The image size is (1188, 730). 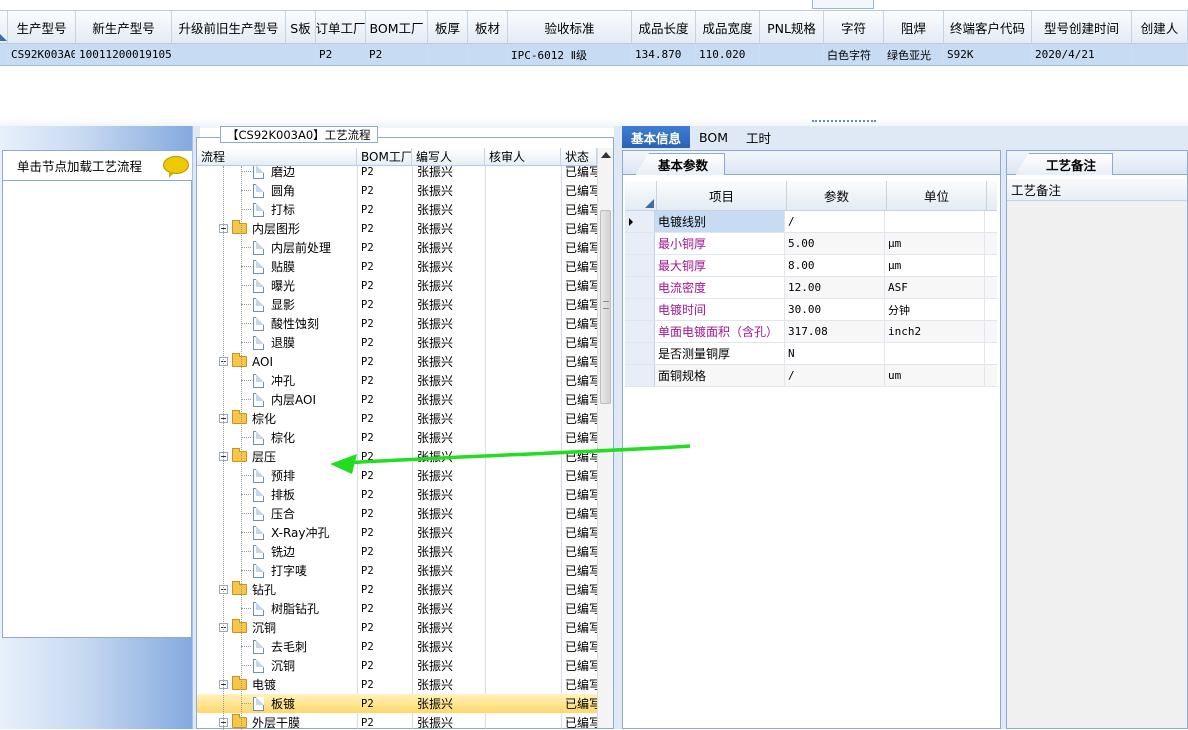 What do you see at coordinates (1097, 464) in the screenshot?
I see `process-notes-body` at bounding box center [1097, 464].